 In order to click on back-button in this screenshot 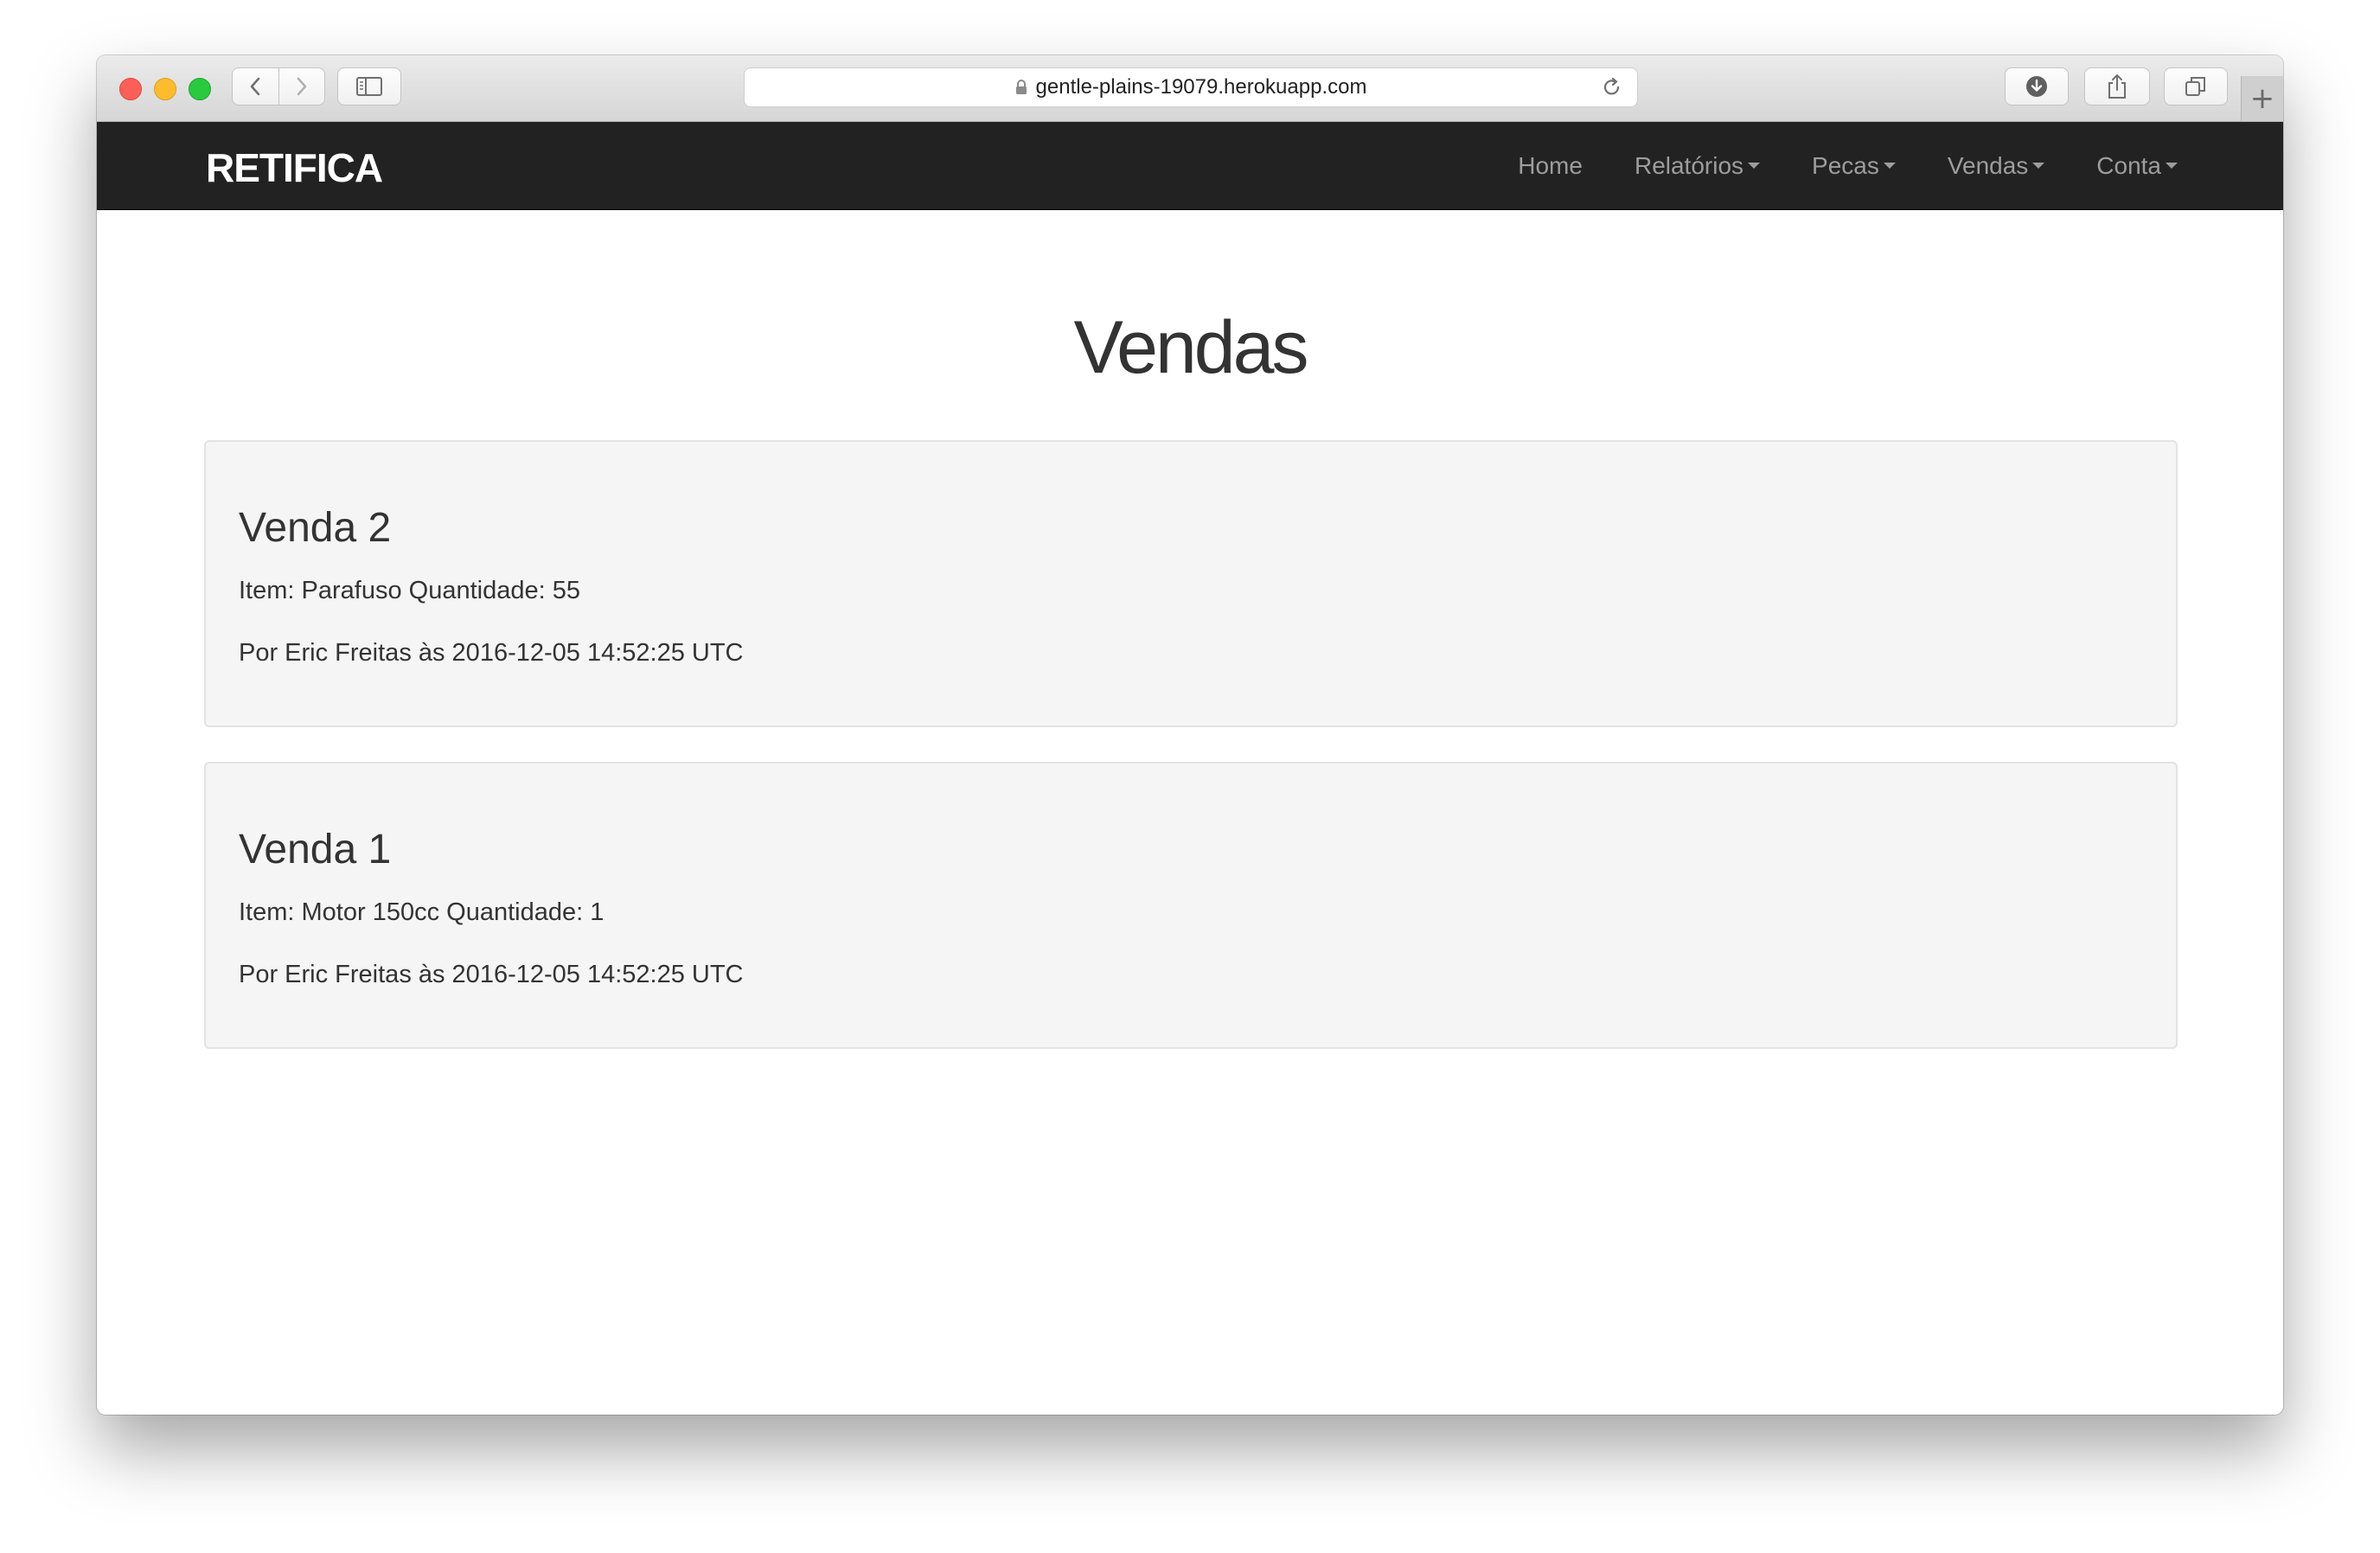, I will do `click(255, 86)`.